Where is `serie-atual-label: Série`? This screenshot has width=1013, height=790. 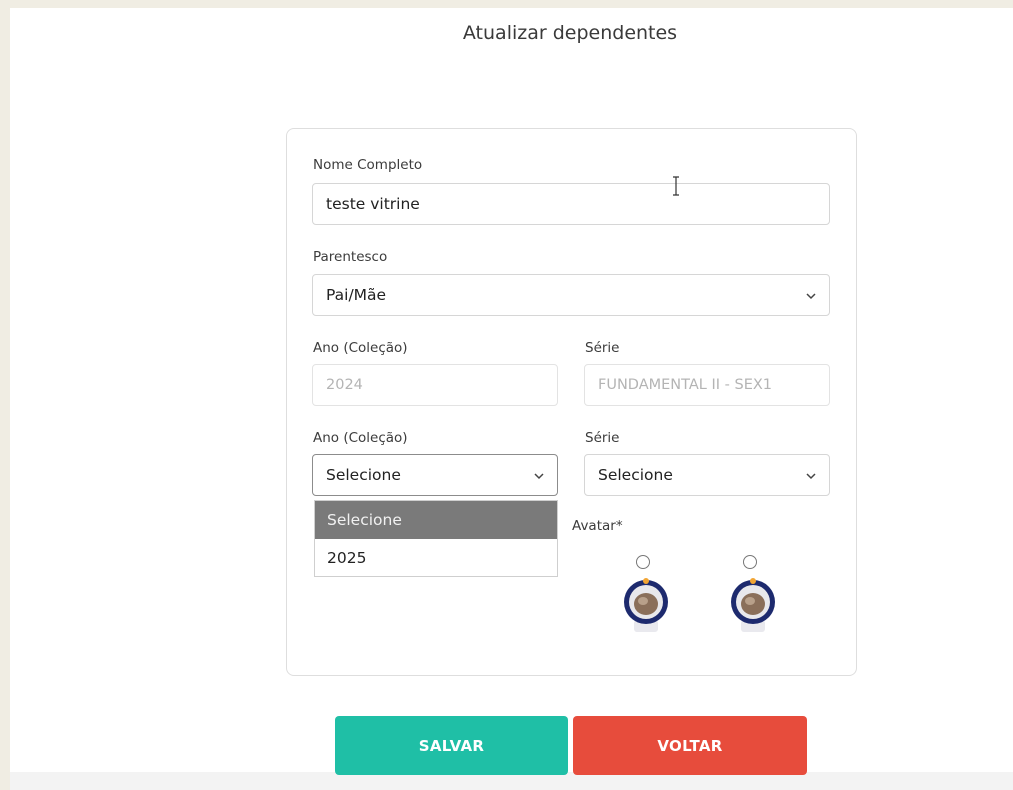 serie-atual-label: Série is located at coordinates (602, 348).